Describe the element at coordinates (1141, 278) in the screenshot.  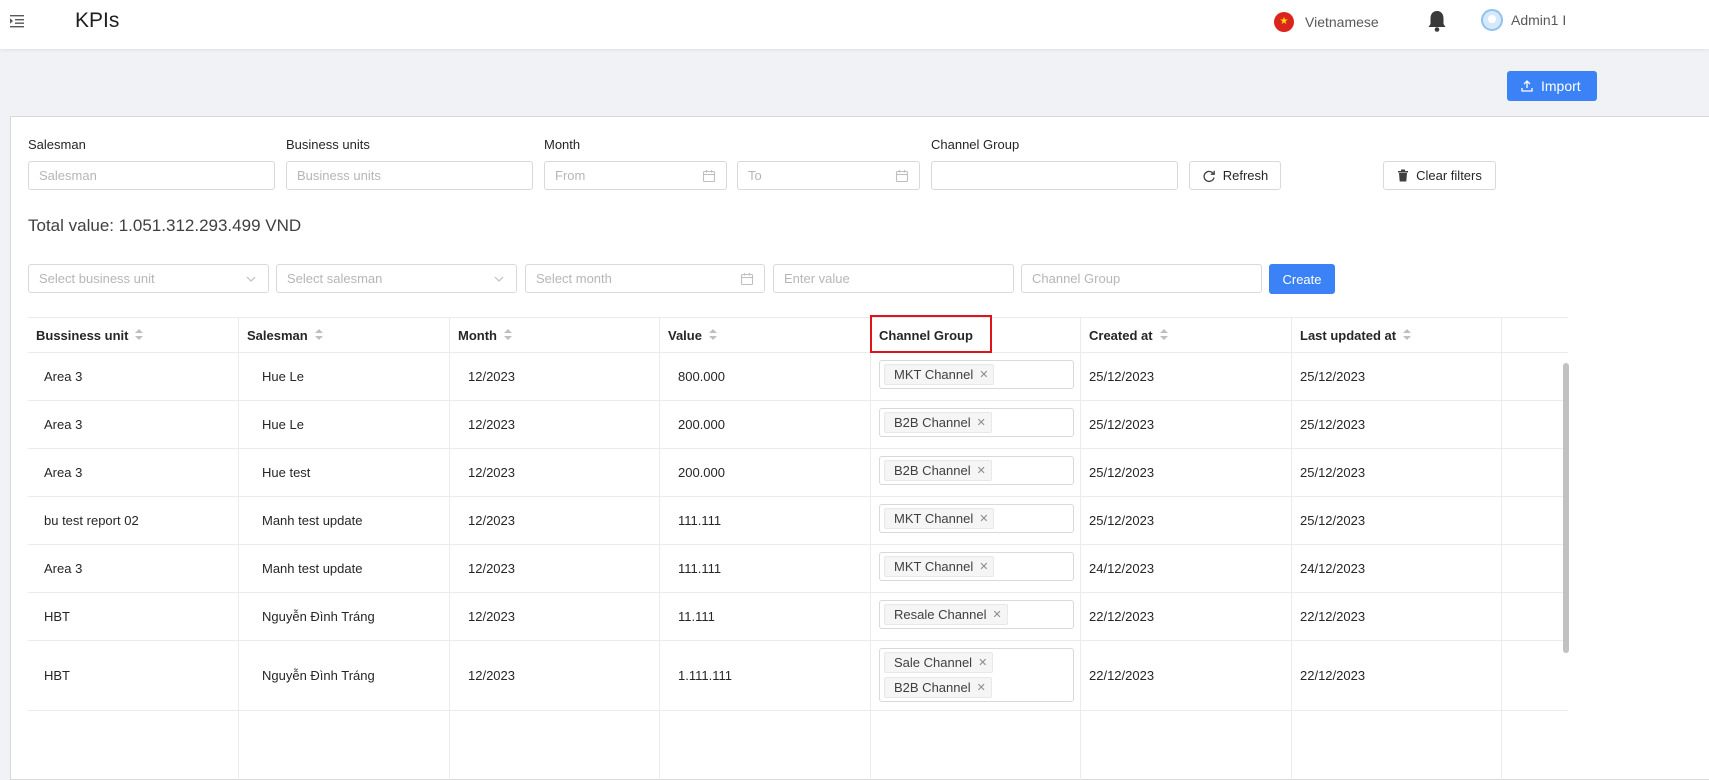
I see `channel-group-input` at that location.